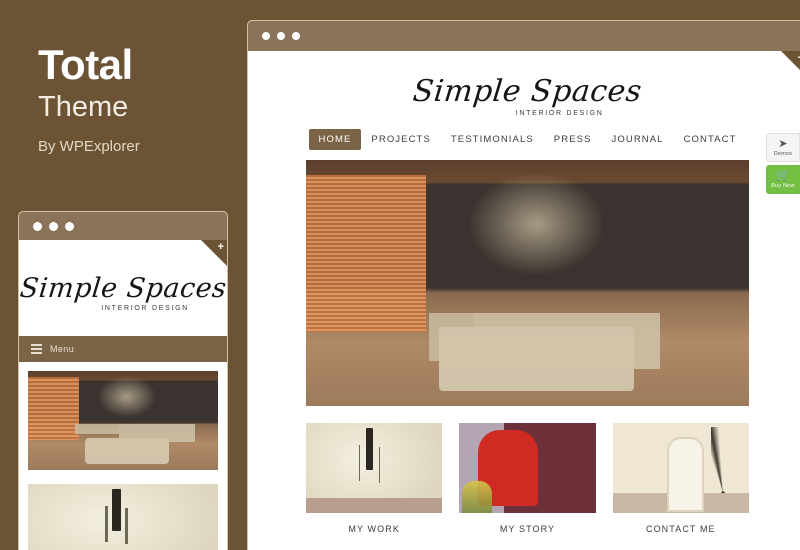 The image size is (800, 550). I want to click on demos-button-label: Demos, so click(783, 154).